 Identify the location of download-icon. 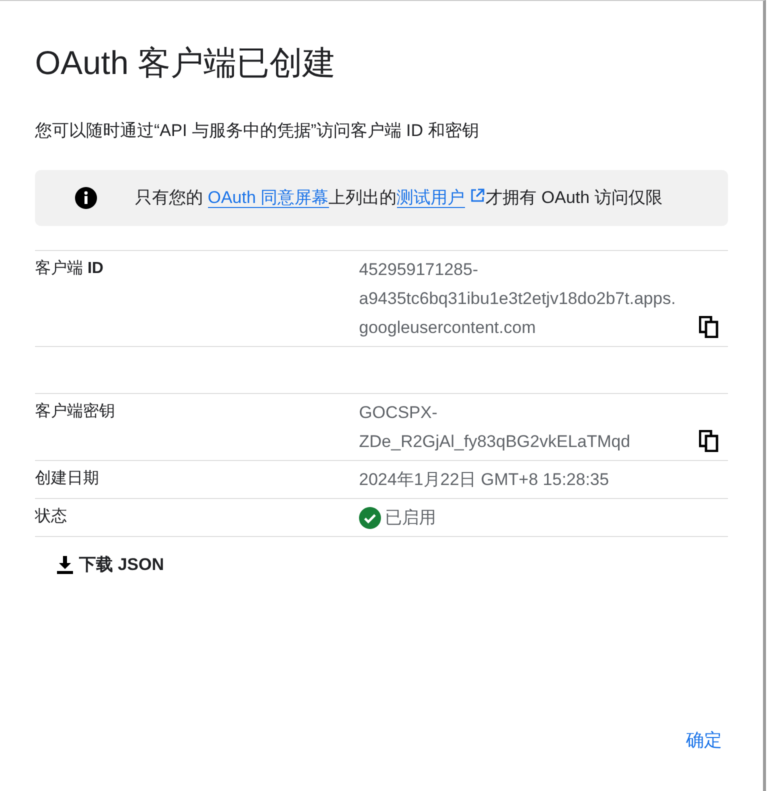
(65, 564).